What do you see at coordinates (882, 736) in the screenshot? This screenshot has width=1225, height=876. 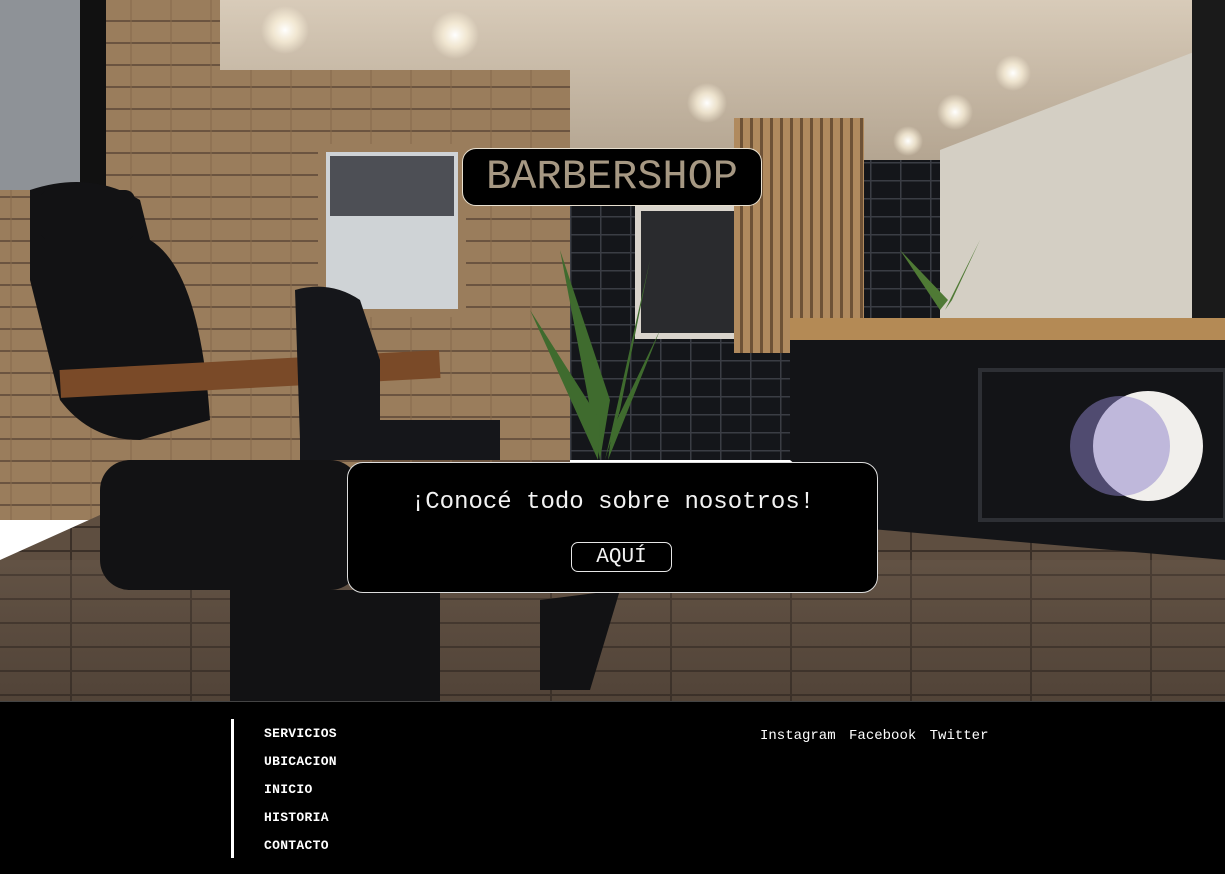 I see `facebook-link: Facebook` at bounding box center [882, 736].